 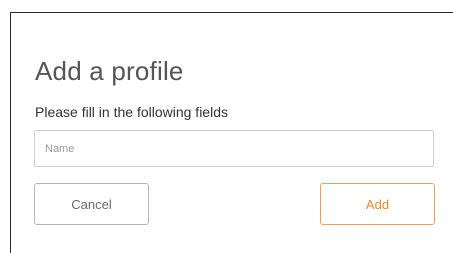 What do you see at coordinates (234, 148) in the screenshot?
I see `name-input` at bounding box center [234, 148].